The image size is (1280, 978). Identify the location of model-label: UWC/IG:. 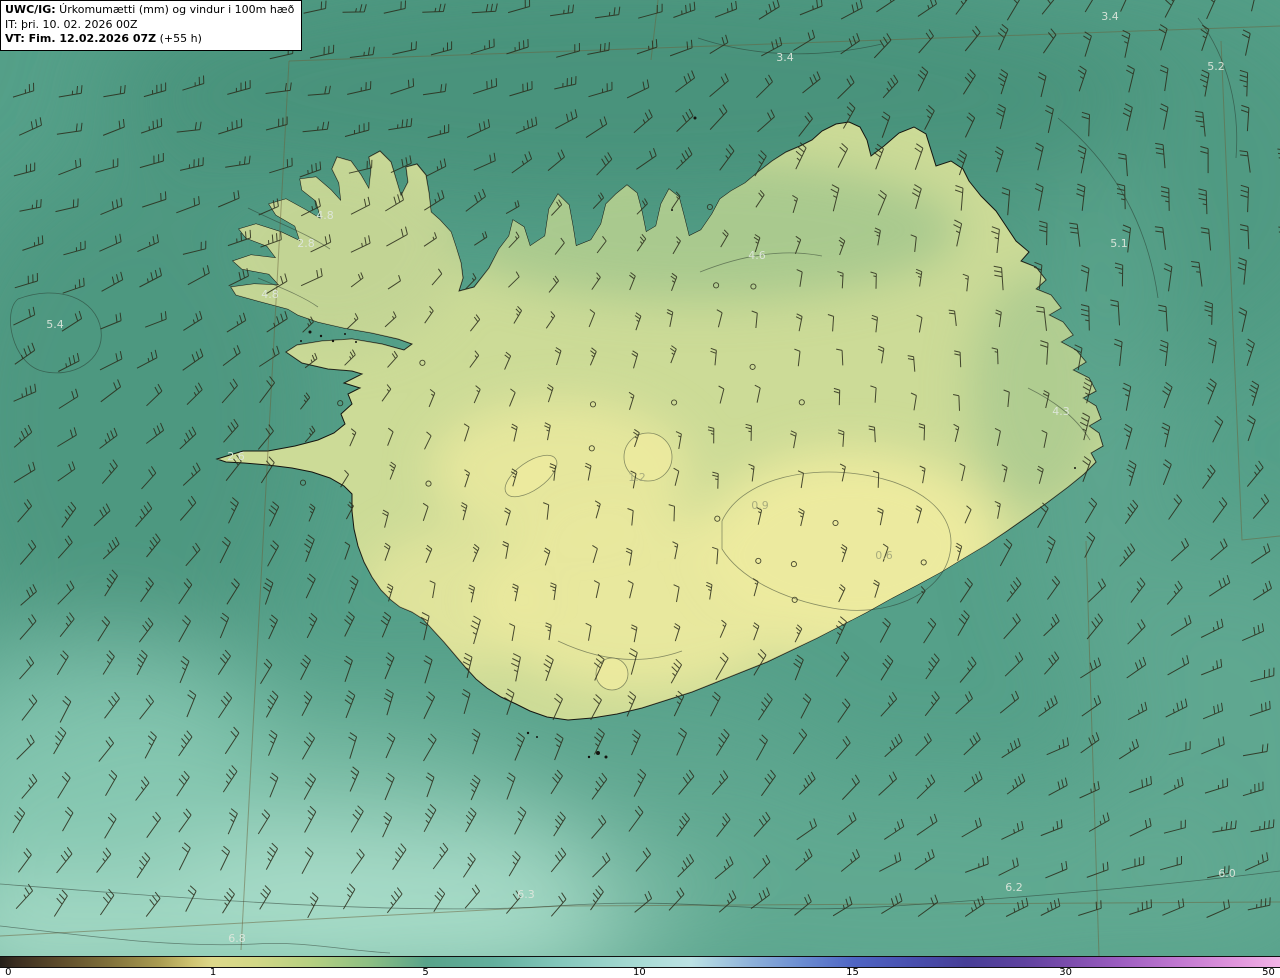
(30, 9).